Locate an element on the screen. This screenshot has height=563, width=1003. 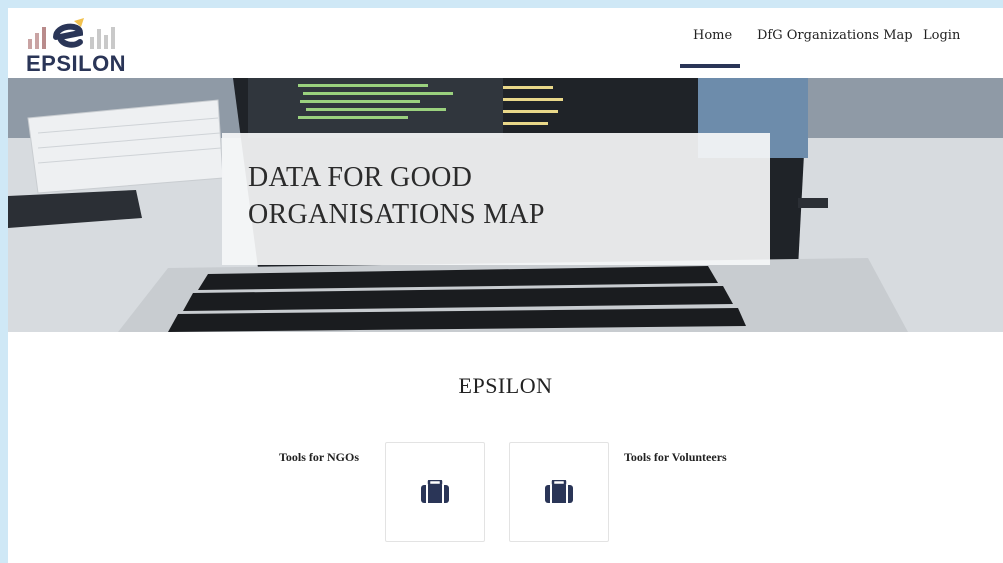
nav-dfg-organizations-map: DfG Organizations Map is located at coordinates (835, 35).